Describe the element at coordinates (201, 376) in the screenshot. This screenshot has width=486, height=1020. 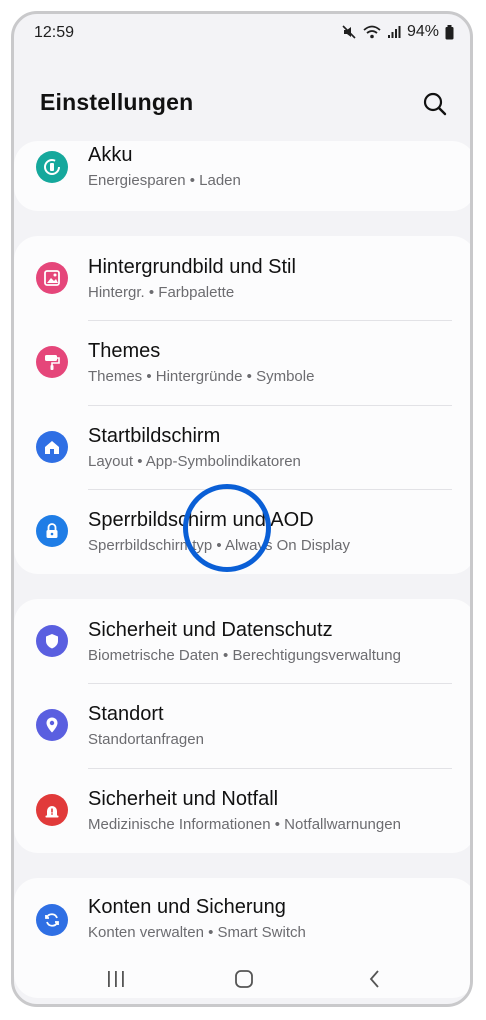
I see `item-subtitle: Themes • Hintergründe • Symbole` at that location.